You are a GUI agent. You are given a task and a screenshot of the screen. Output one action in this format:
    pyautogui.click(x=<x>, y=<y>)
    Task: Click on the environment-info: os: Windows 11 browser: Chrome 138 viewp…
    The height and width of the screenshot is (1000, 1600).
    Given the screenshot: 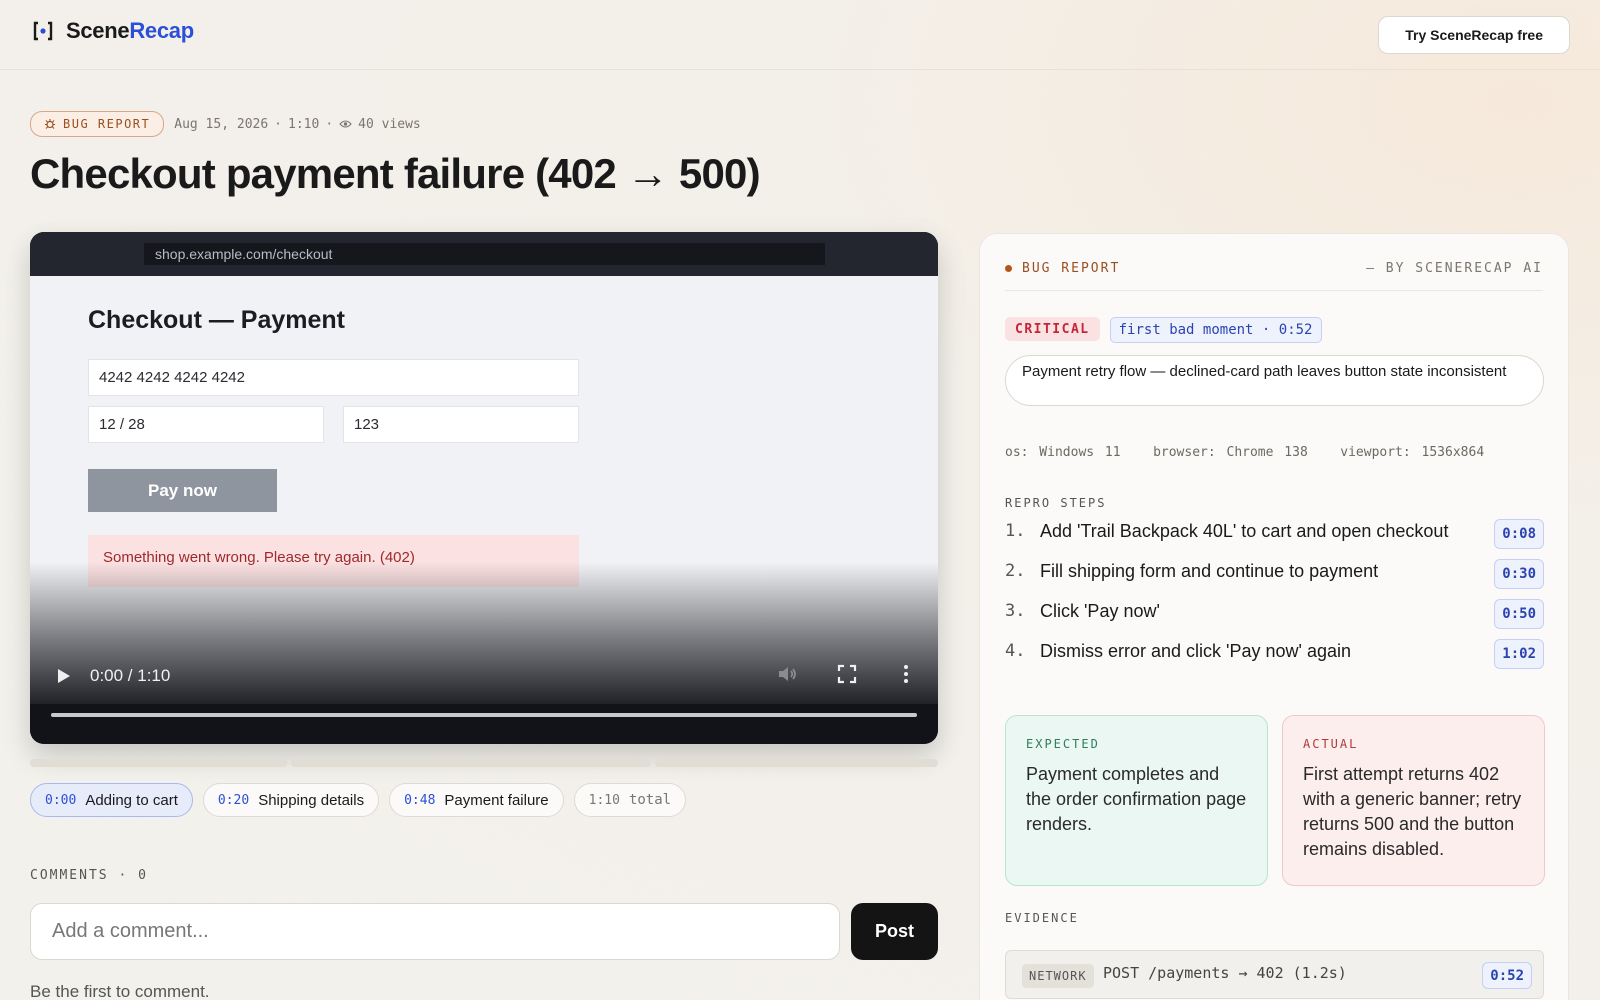 What is the action you would take?
    pyautogui.click(x=1244, y=452)
    